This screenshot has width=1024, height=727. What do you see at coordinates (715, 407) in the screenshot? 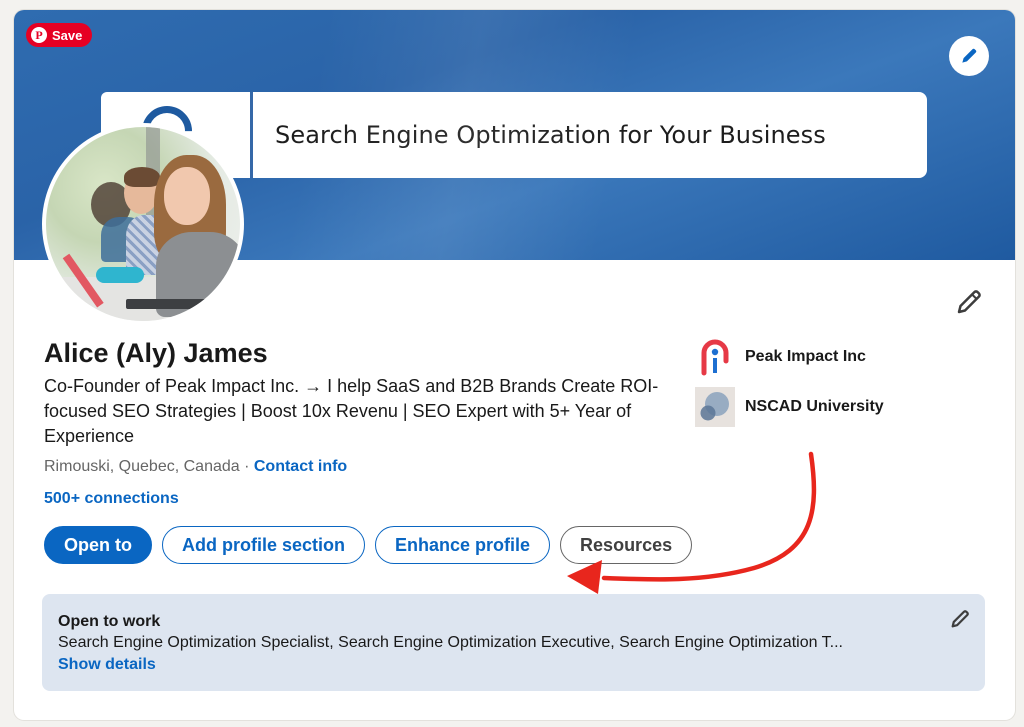
I see `nscad-logo-icon` at bounding box center [715, 407].